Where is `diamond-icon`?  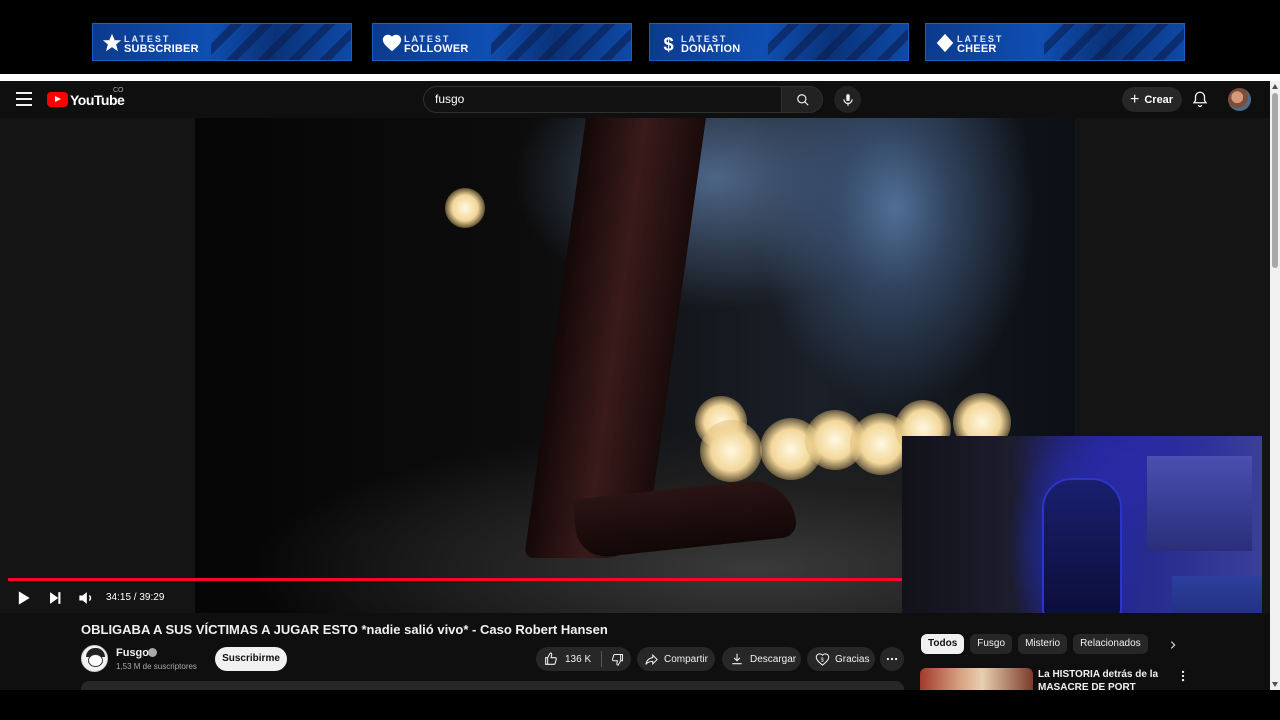
diamond-icon is located at coordinates (945, 43).